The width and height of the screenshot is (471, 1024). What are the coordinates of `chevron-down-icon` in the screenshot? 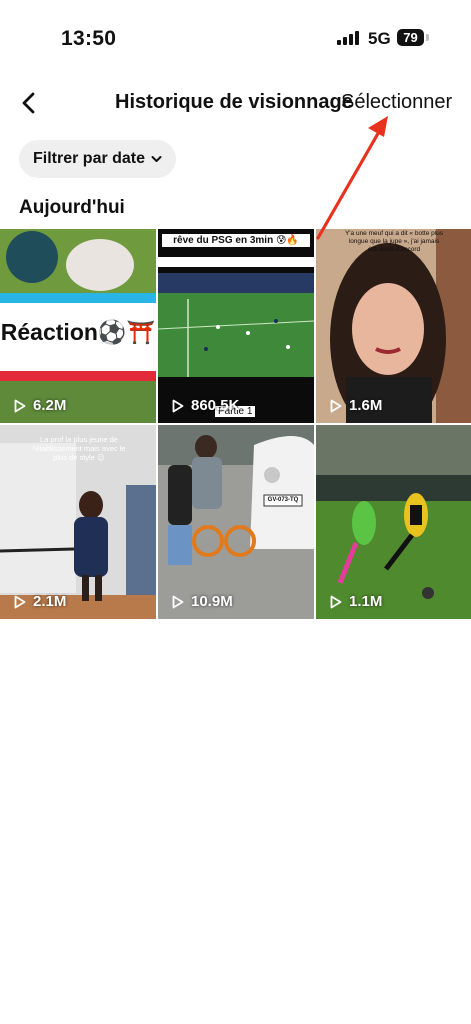 It's located at (156, 159).